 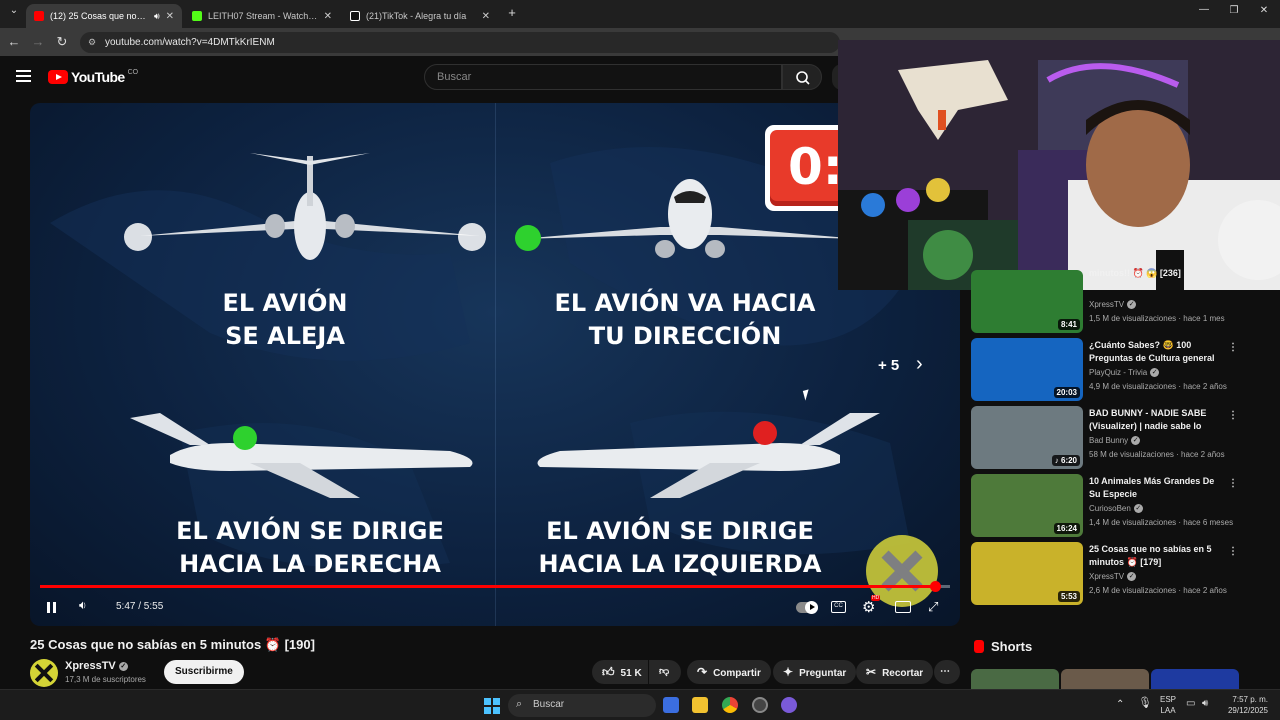 What do you see at coordinates (935, 586) in the screenshot?
I see `scrubber-handle` at bounding box center [935, 586].